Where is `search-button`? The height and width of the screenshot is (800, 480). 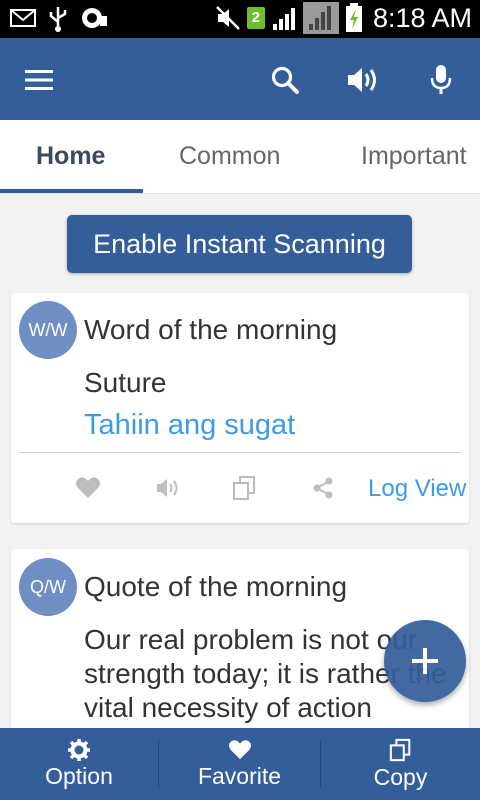
search-button is located at coordinates (285, 80).